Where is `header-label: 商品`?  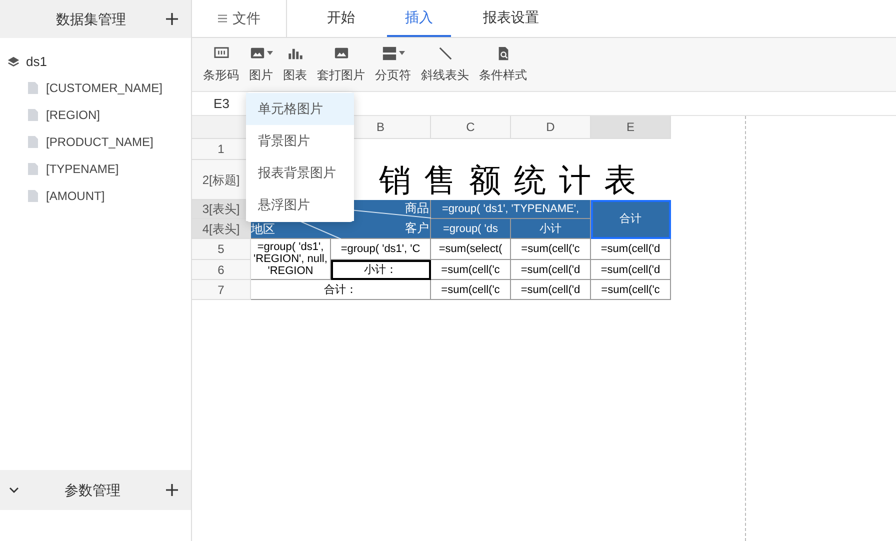
header-label: 商品 is located at coordinates (417, 208).